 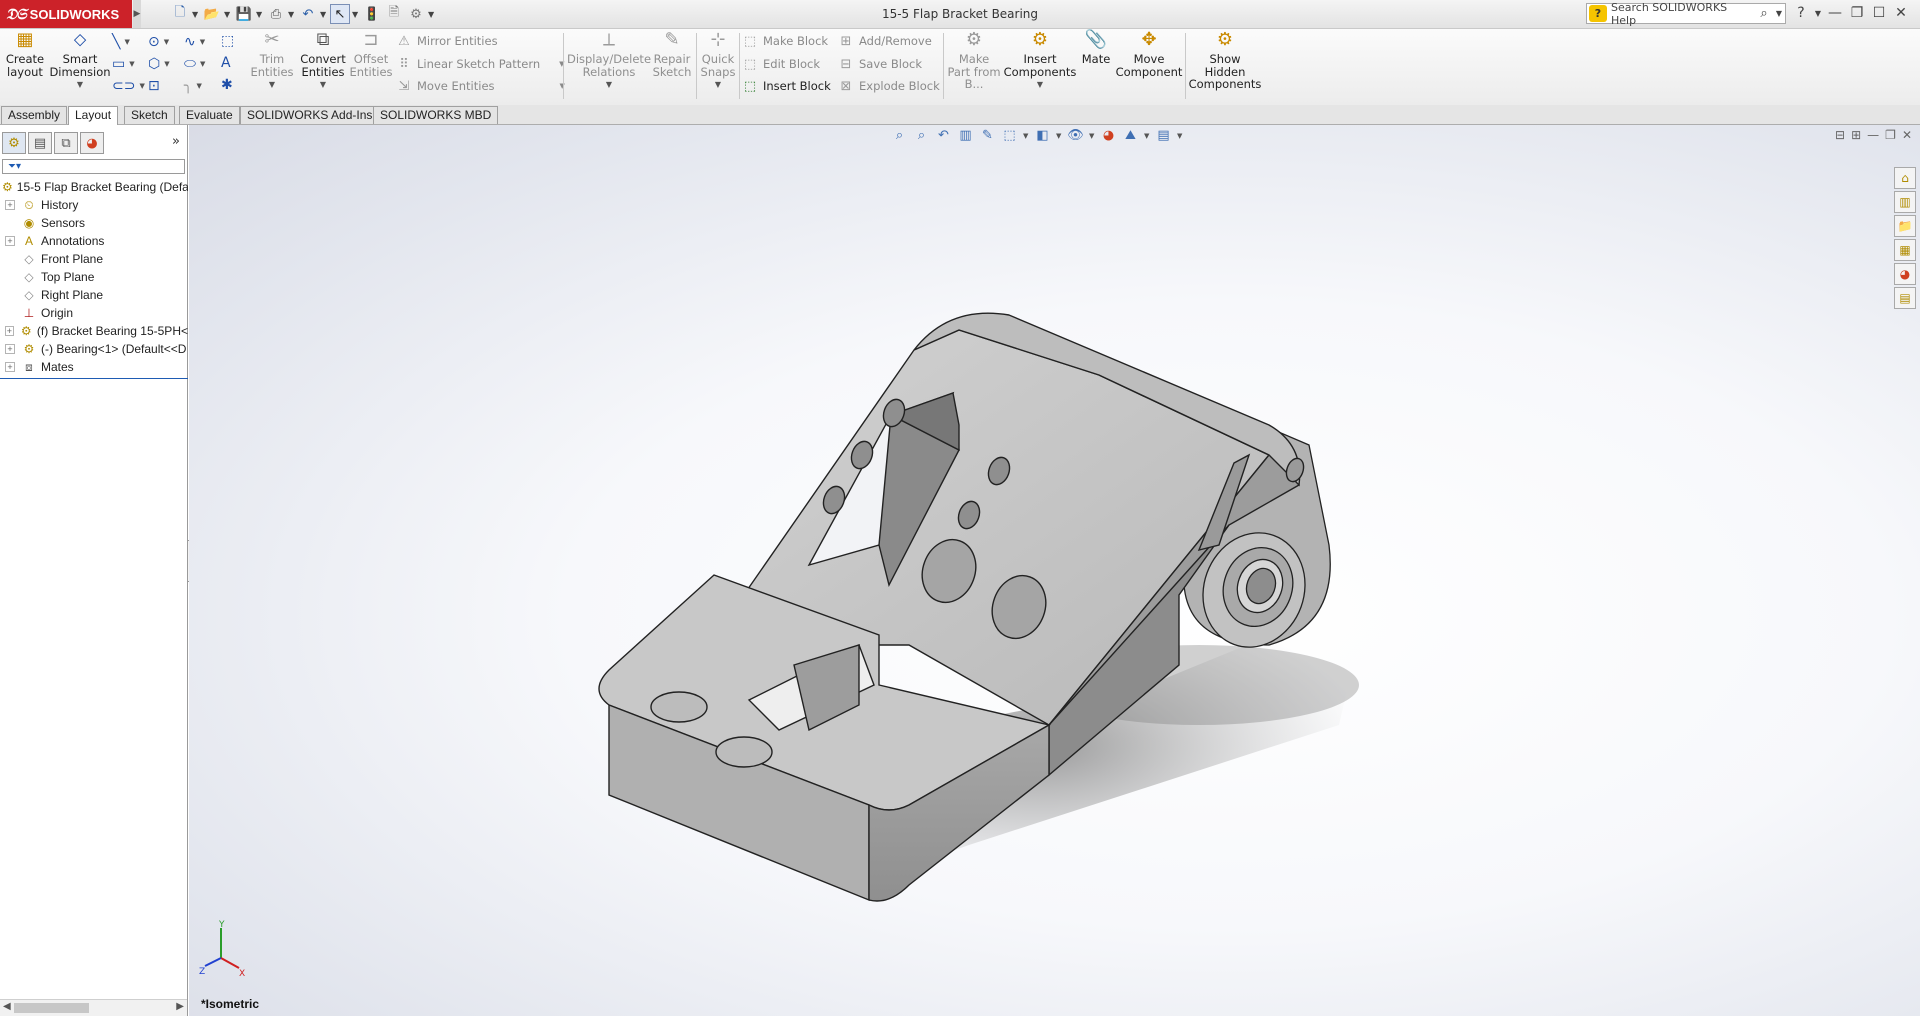 What do you see at coordinates (1905, 178) in the screenshot?
I see `solidworks-resources-icon: ⌂` at bounding box center [1905, 178].